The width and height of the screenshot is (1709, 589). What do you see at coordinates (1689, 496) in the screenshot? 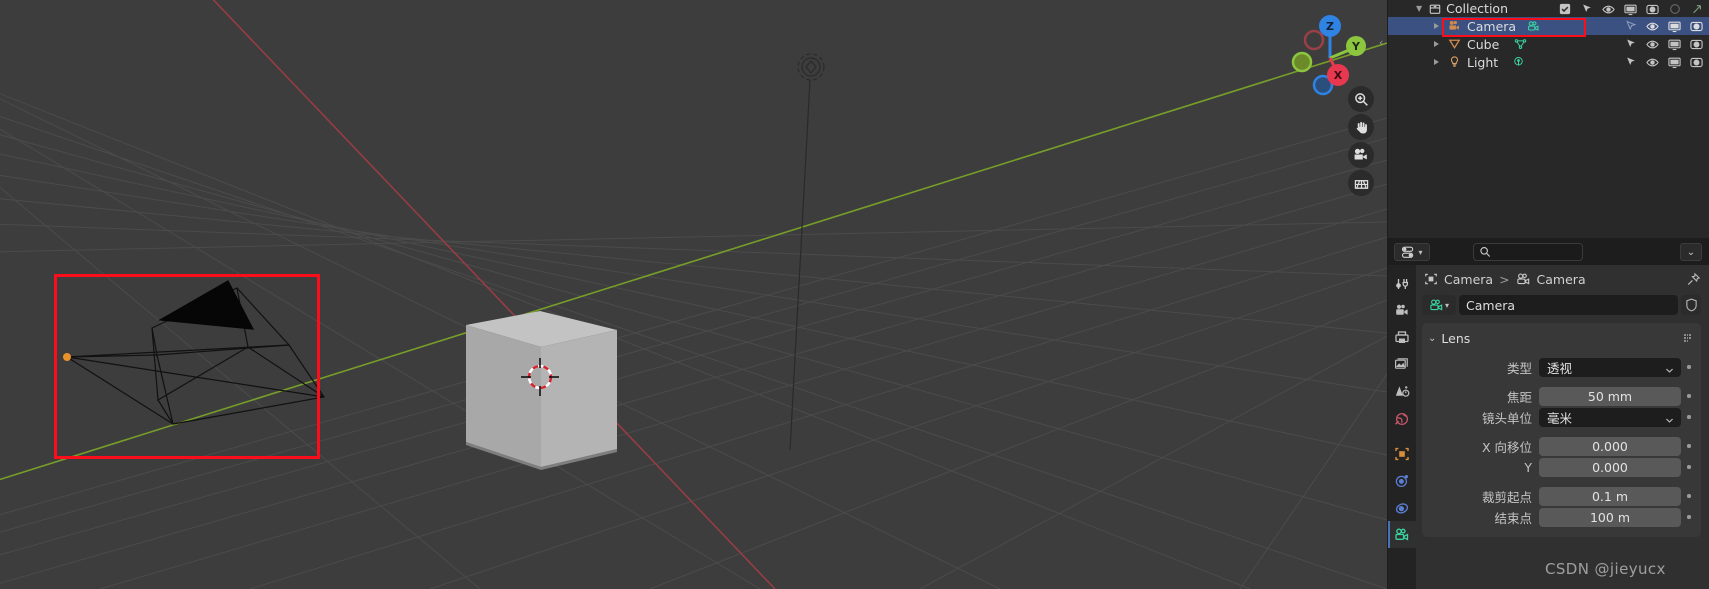
I see `clip-start-animate-dot` at bounding box center [1689, 496].